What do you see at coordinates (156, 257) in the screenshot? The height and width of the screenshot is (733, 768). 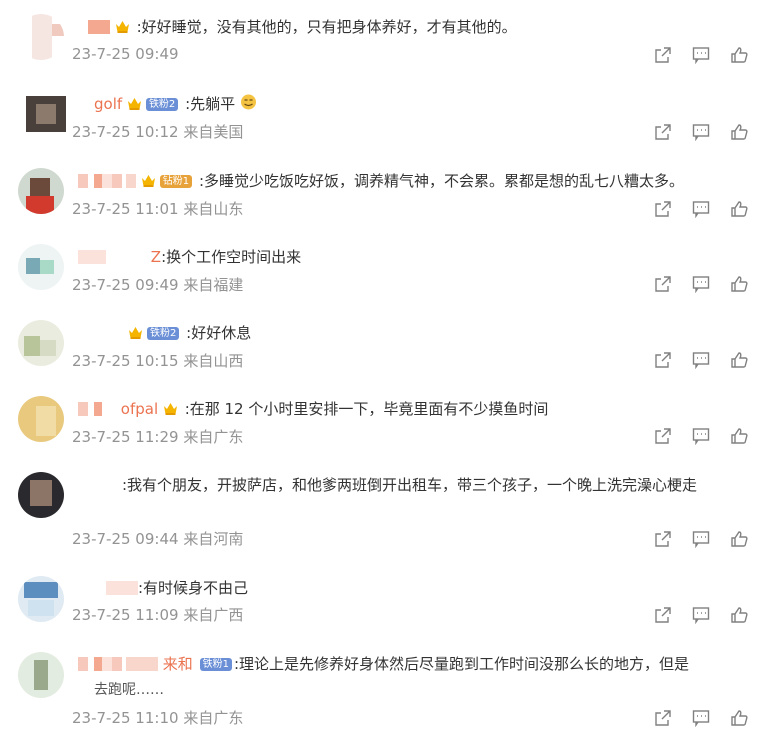 I see `username: Z` at bounding box center [156, 257].